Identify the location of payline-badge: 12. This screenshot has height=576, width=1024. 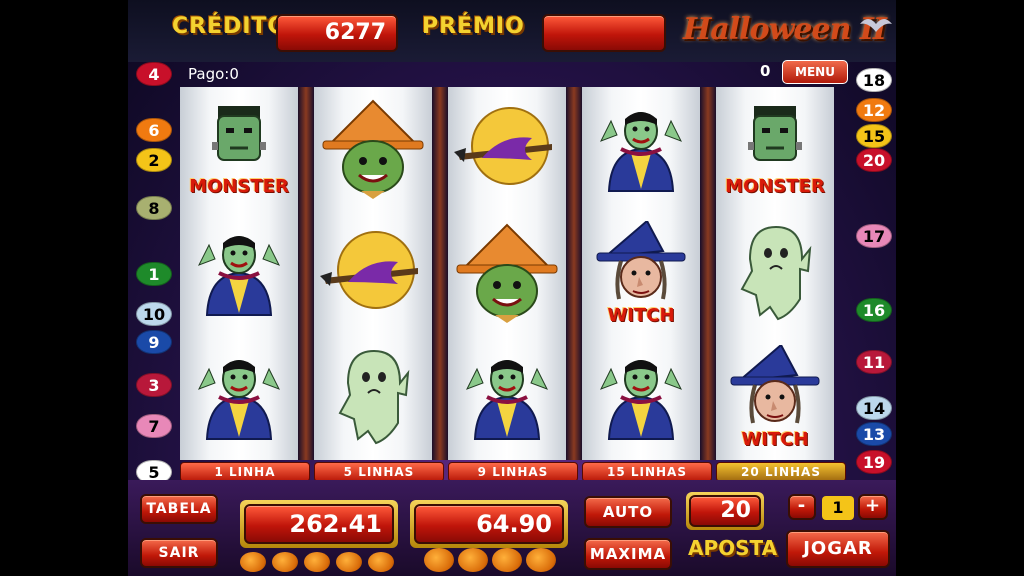
(874, 110).